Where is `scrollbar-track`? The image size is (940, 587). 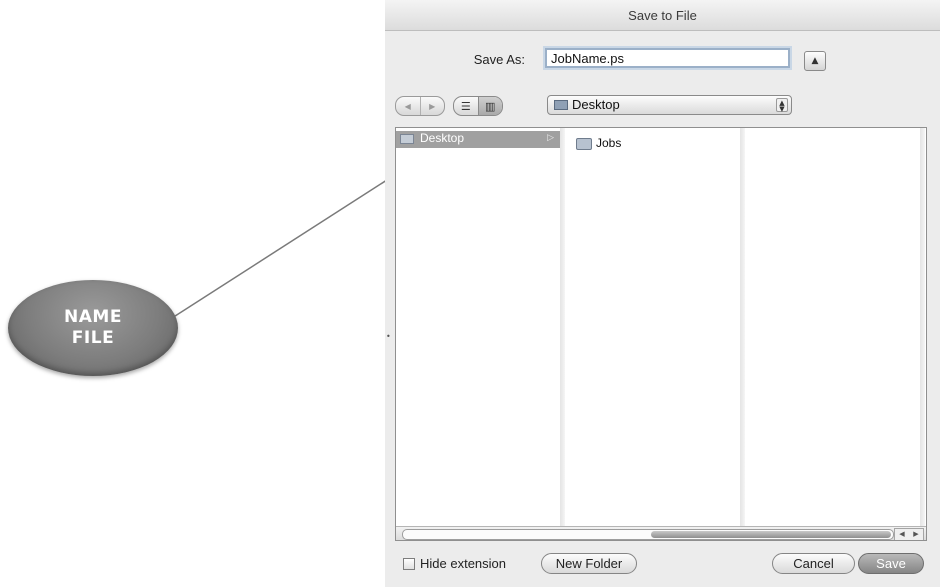
scrollbar-track is located at coordinates (648, 534).